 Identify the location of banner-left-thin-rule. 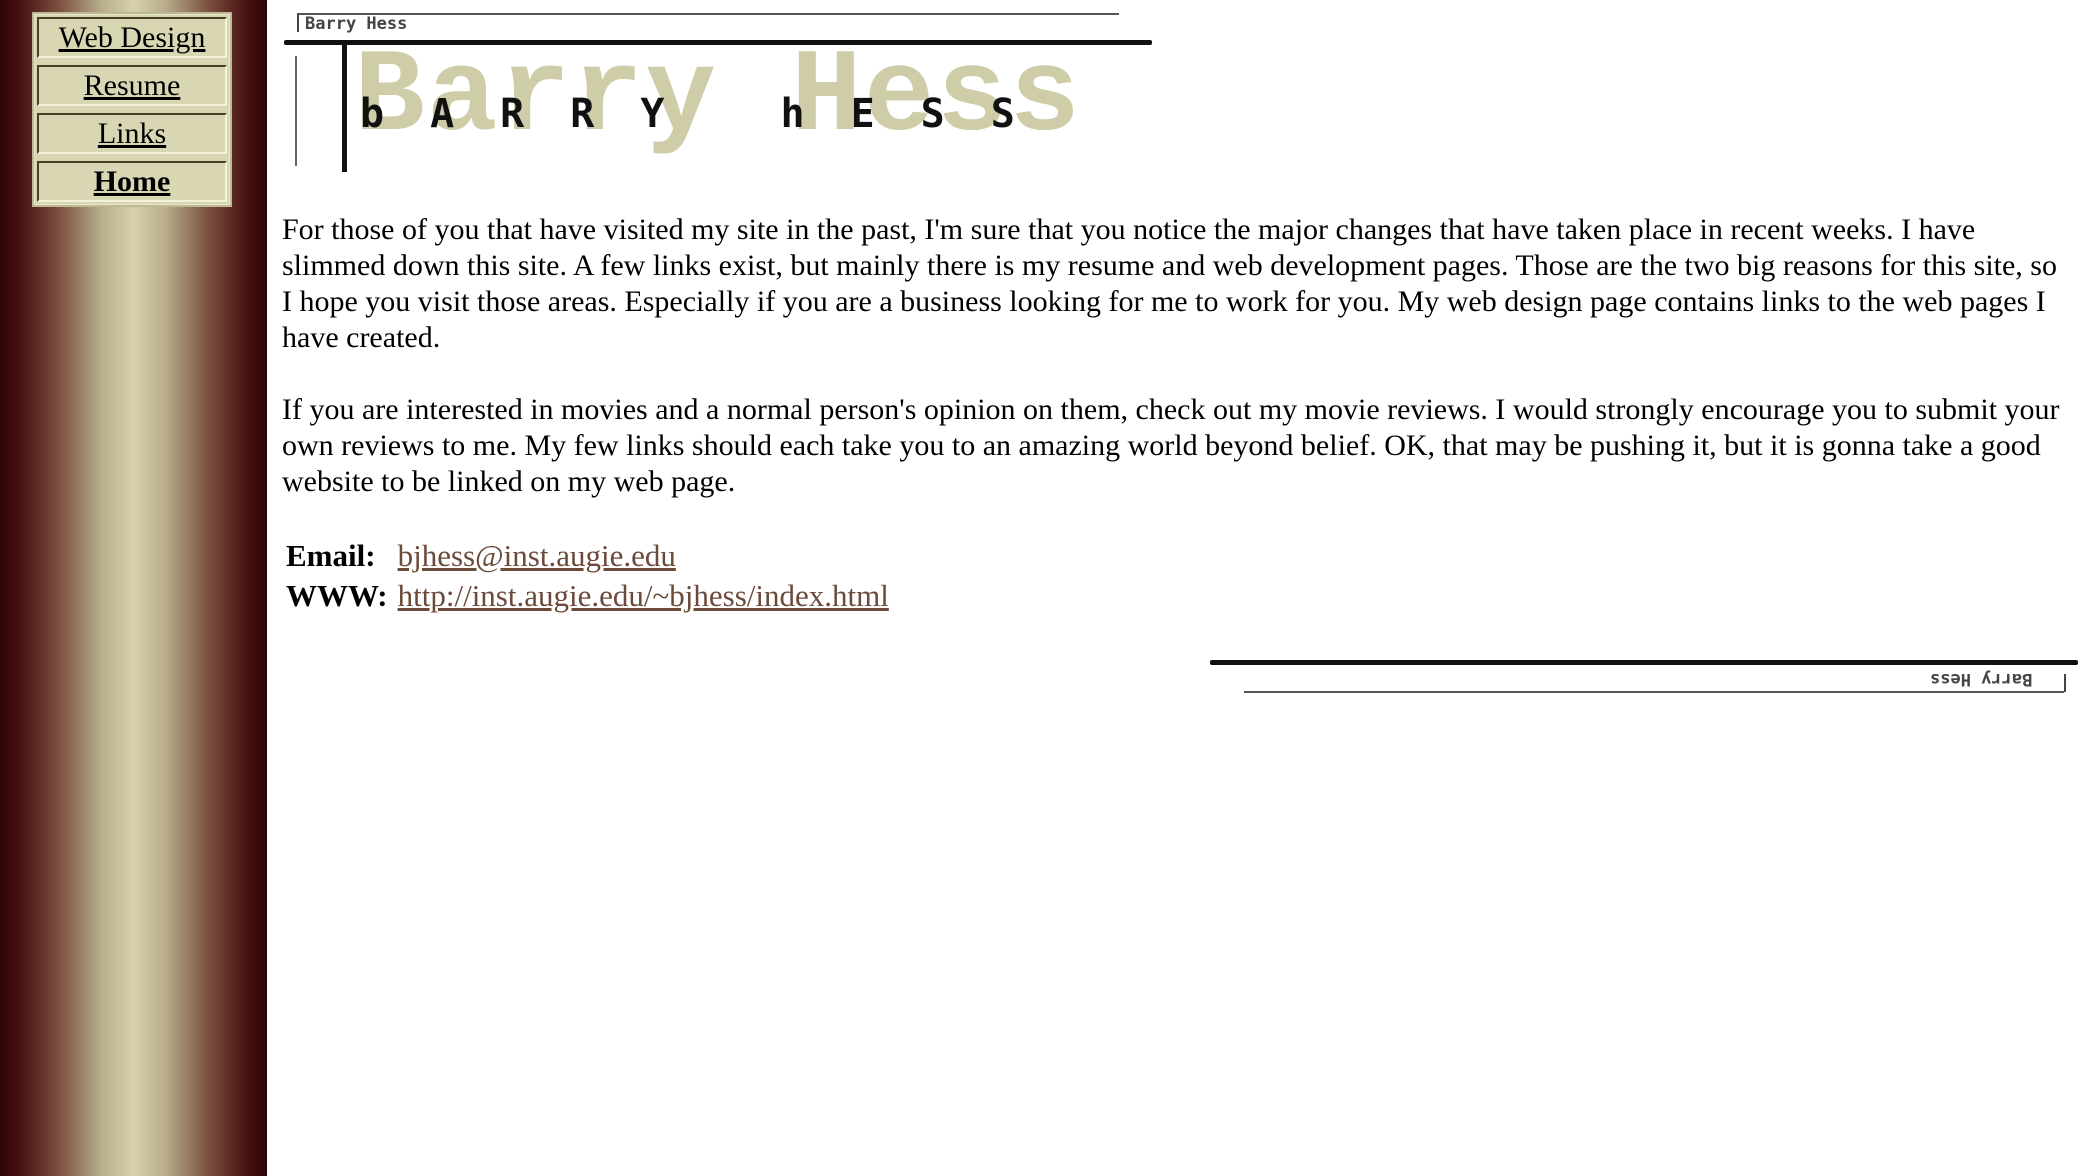
(296, 111).